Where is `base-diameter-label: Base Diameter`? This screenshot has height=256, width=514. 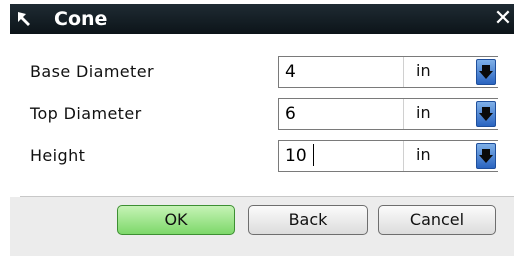 base-diameter-label: Base Diameter is located at coordinates (92, 71).